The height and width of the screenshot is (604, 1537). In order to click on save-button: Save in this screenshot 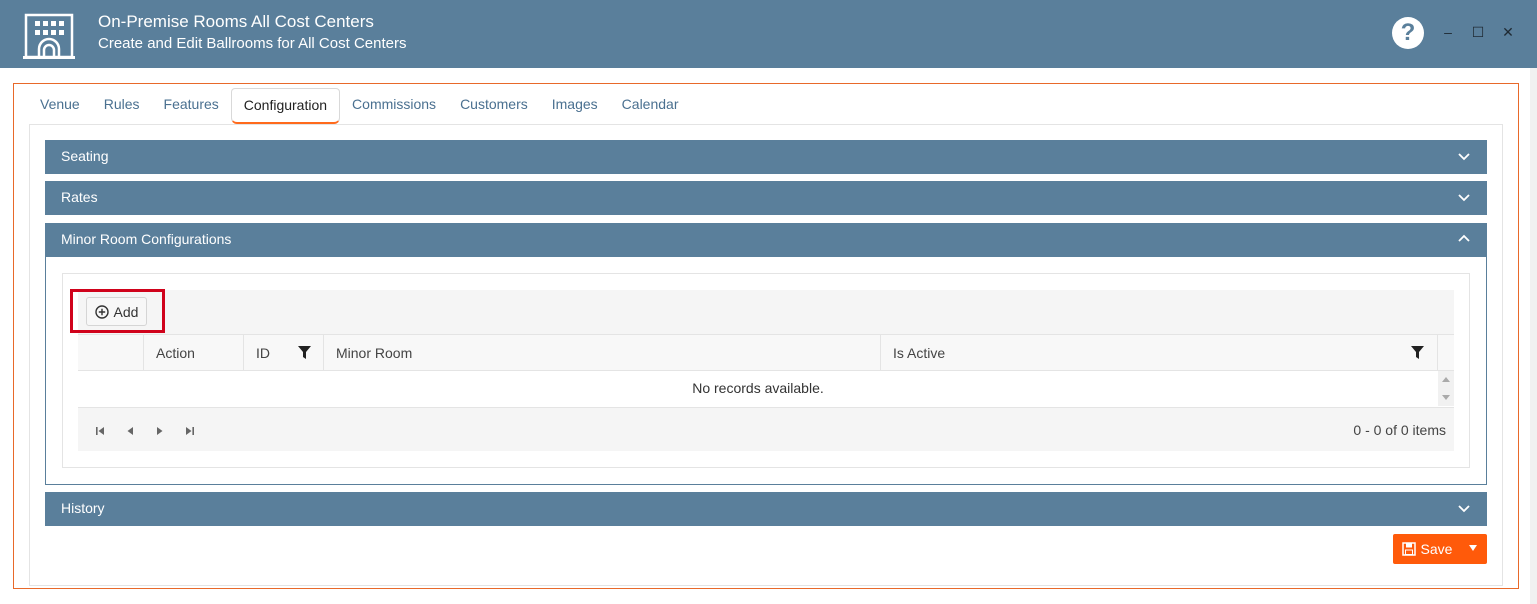, I will do `click(1427, 549)`.